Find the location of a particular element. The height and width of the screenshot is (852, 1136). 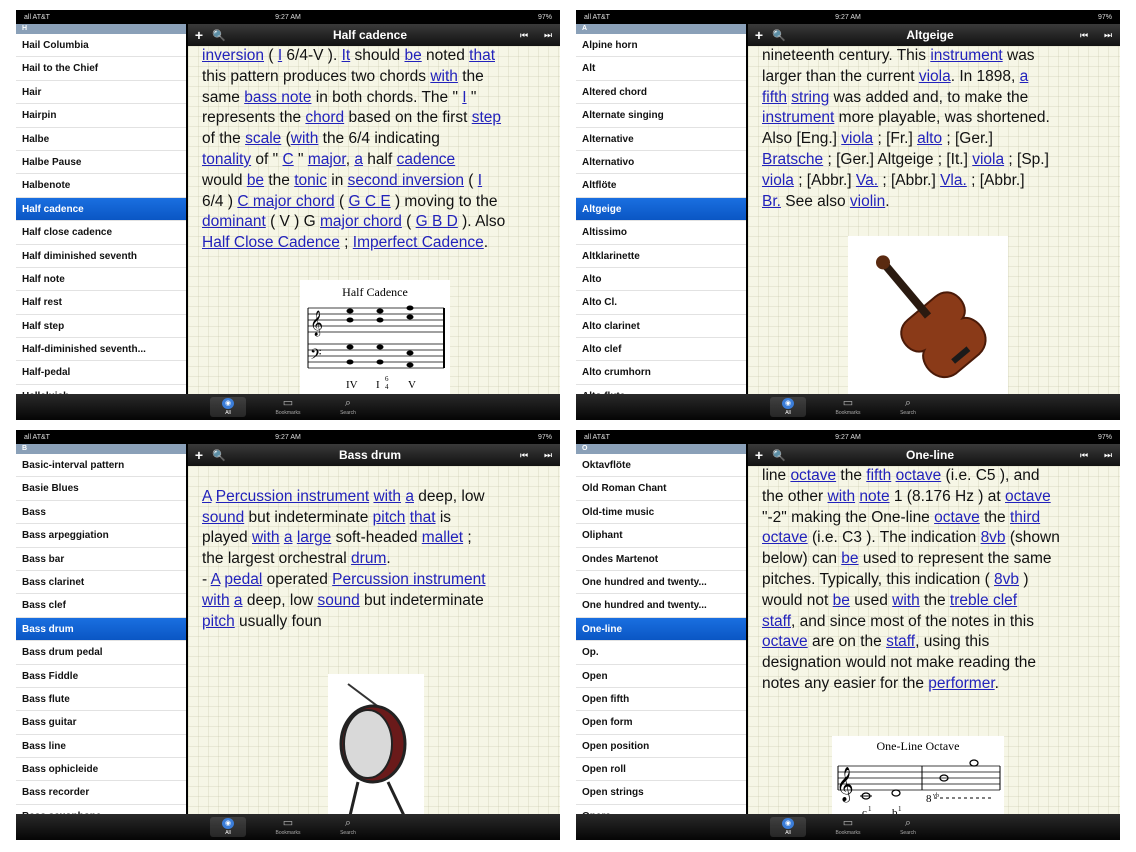

list-item: Hair is located at coordinates (101, 93).